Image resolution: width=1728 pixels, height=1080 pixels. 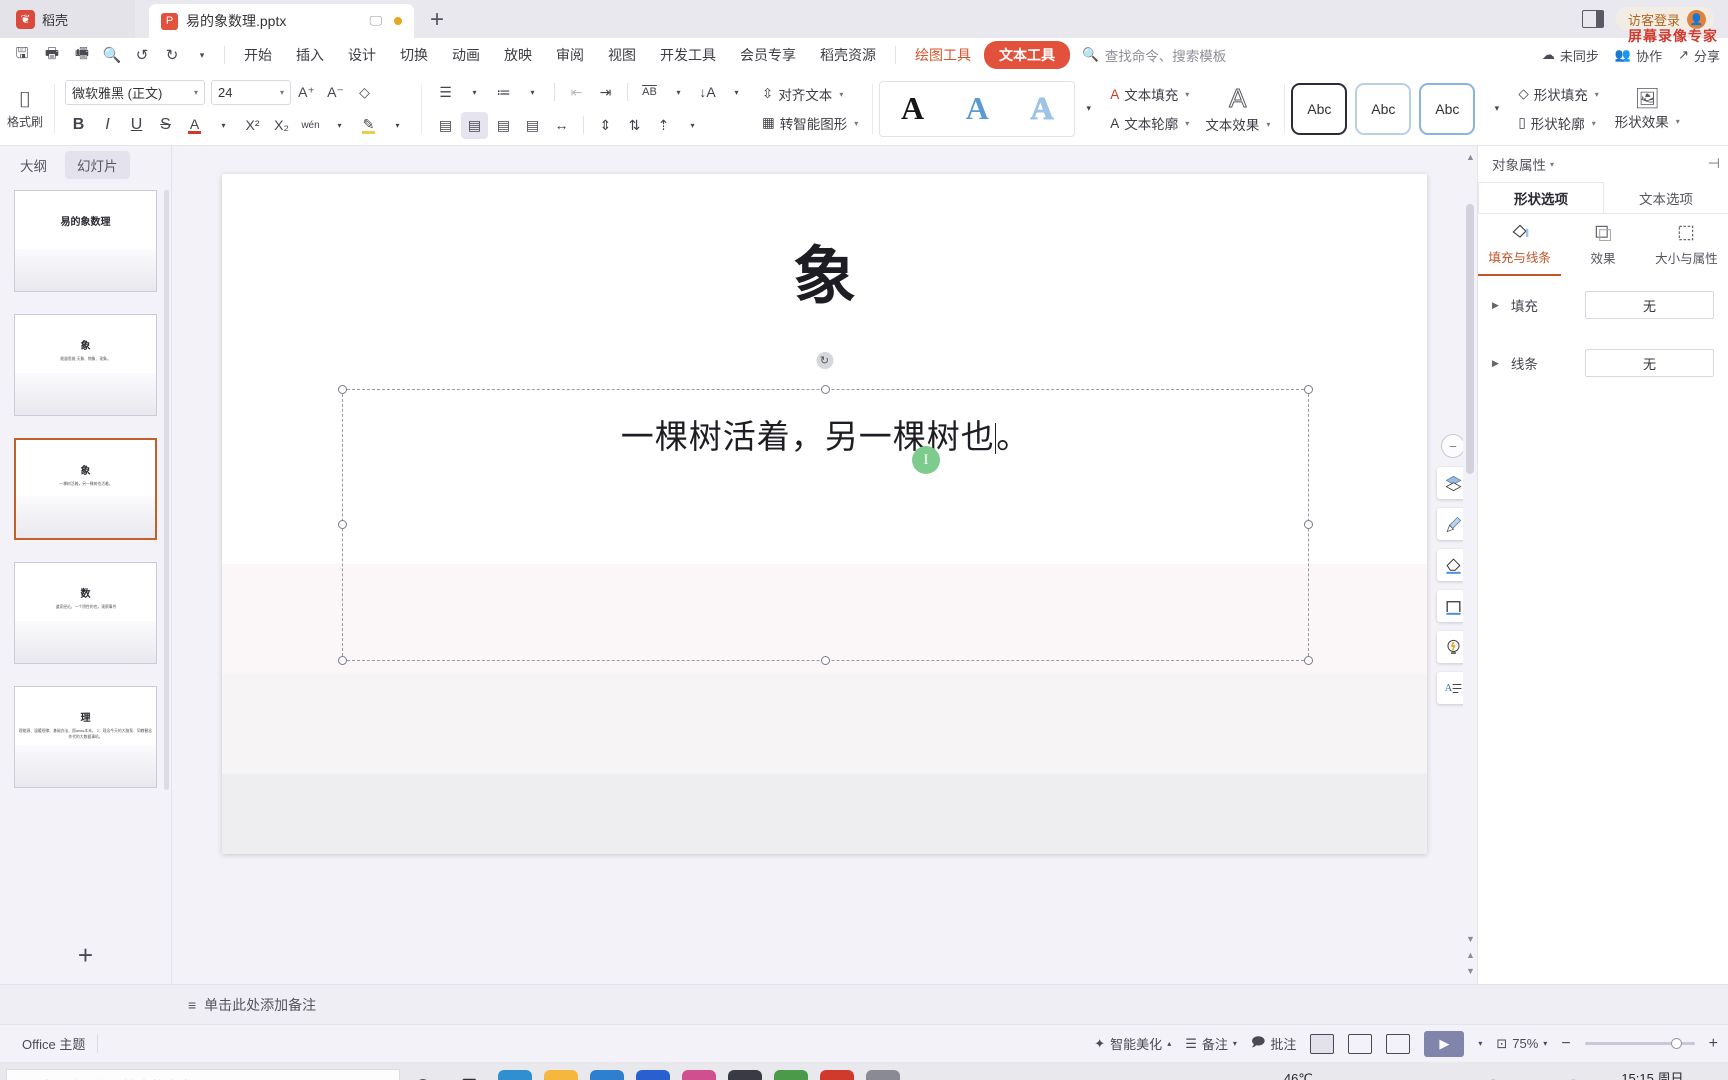 What do you see at coordinates (375, 21) in the screenshot?
I see `present-monitor-icon: 🖵` at bounding box center [375, 21].